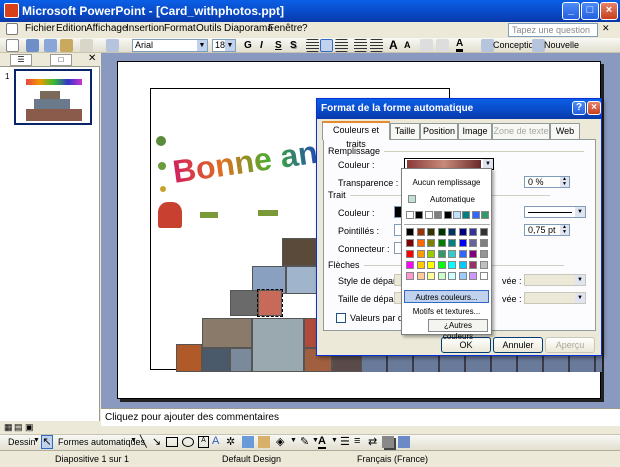 The height and width of the screenshot is (467, 620). Describe the element at coordinates (209, 28) in the screenshot. I see `menu-outils: Outils` at that location.